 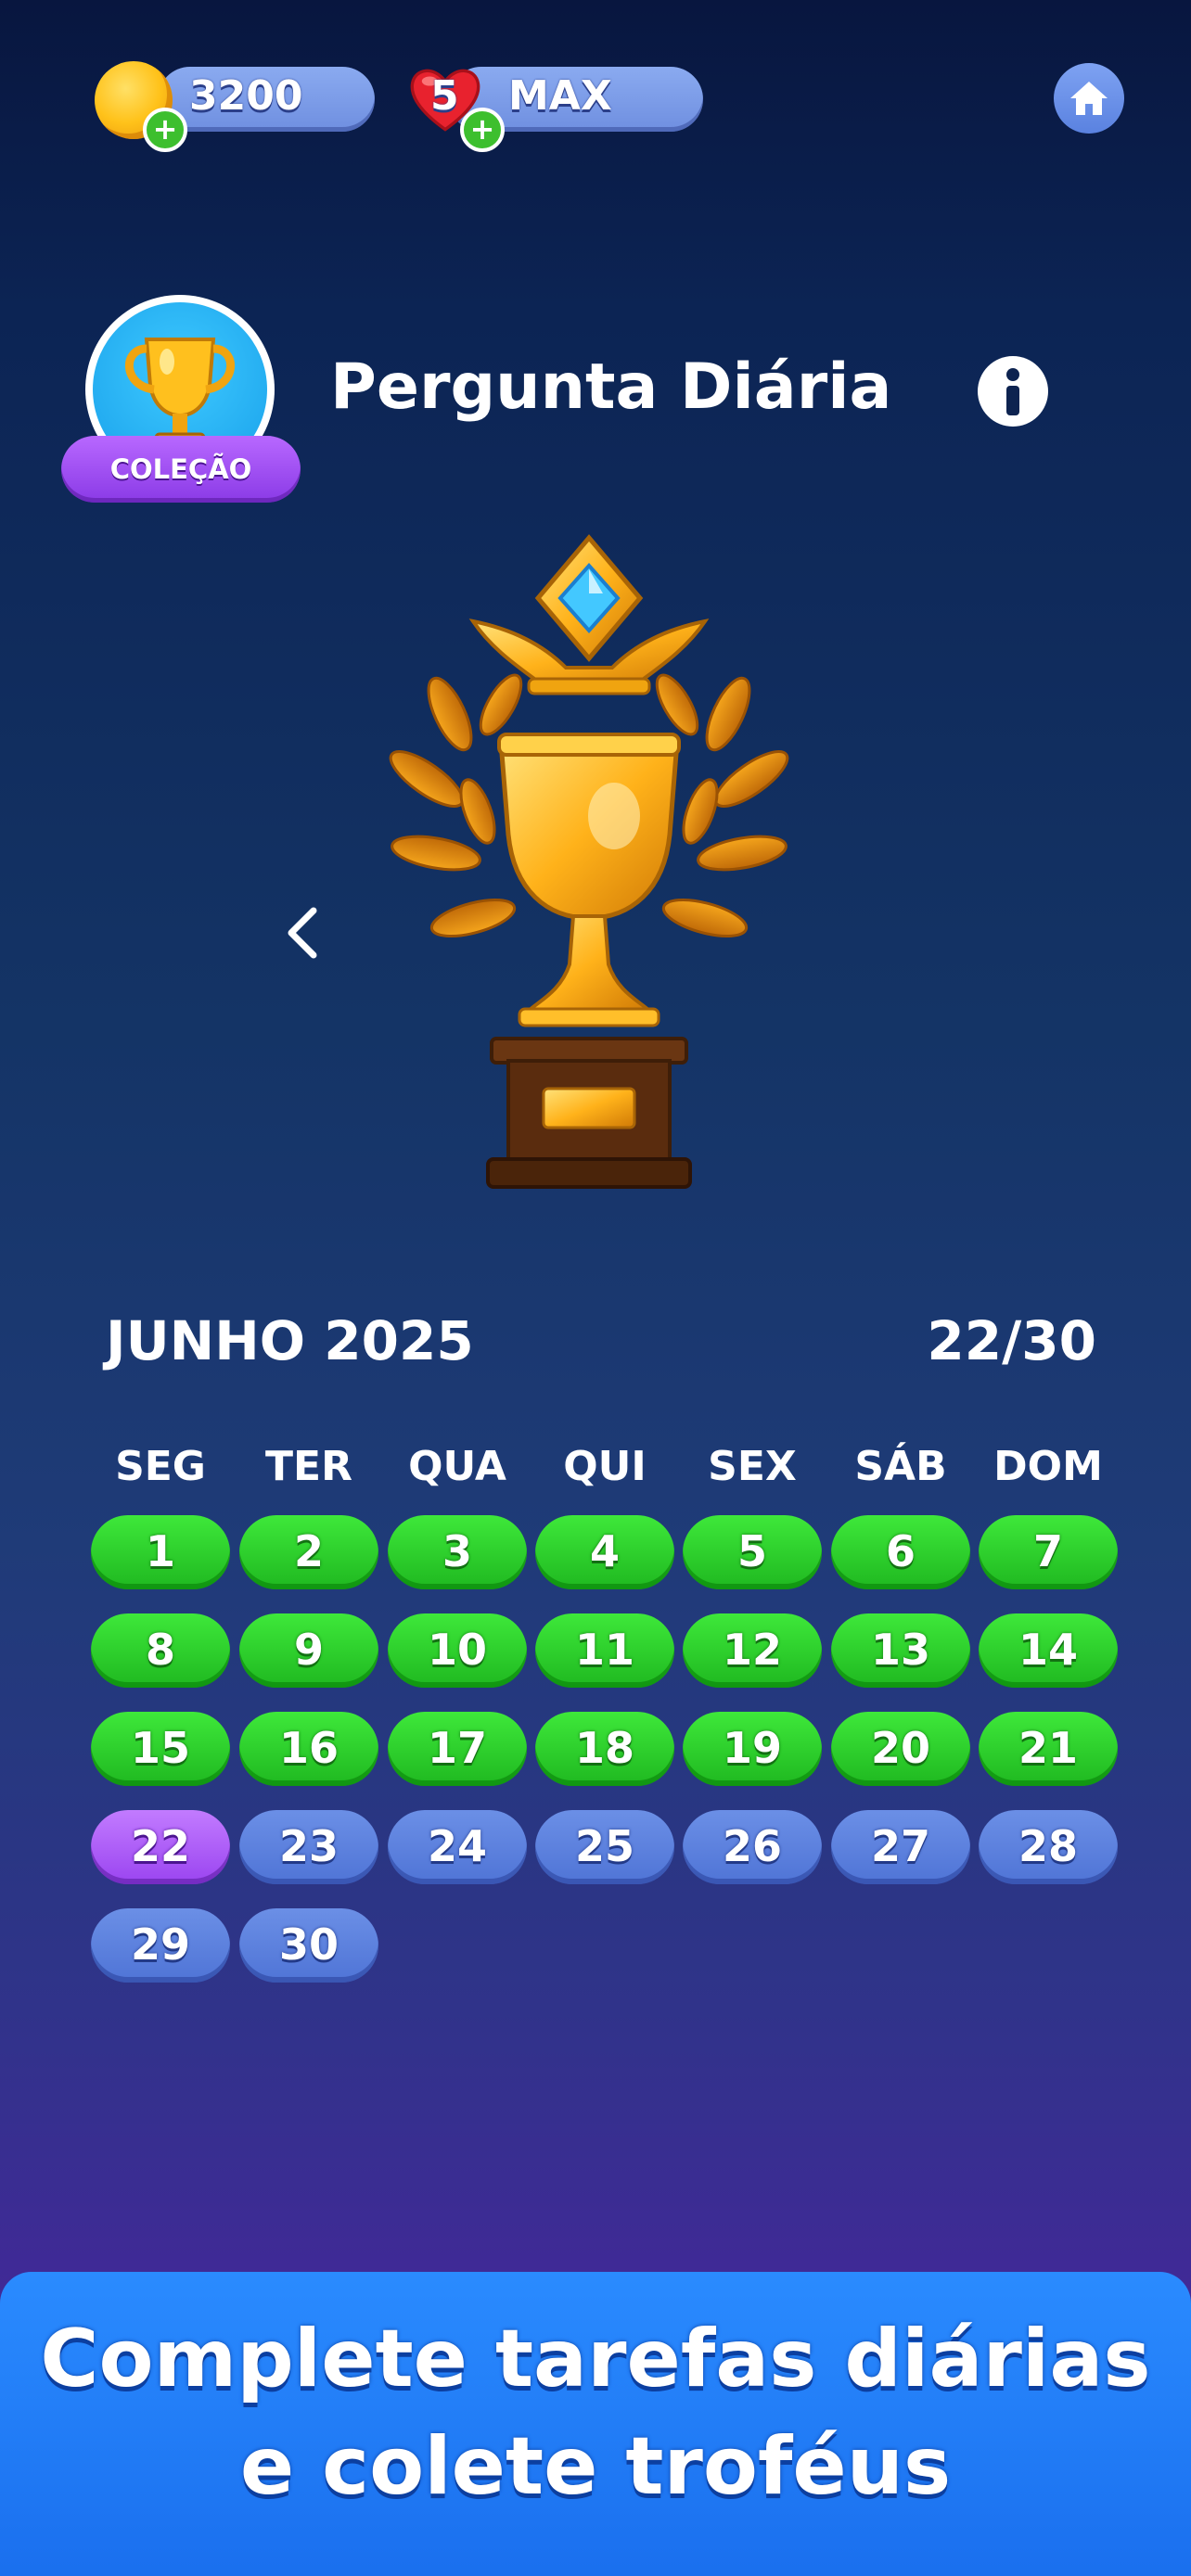 What do you see at coordinates (1011, 1340) in the screenshot?
I see `calendar-progress: 22/30` at bounding box center [1011, 1340].